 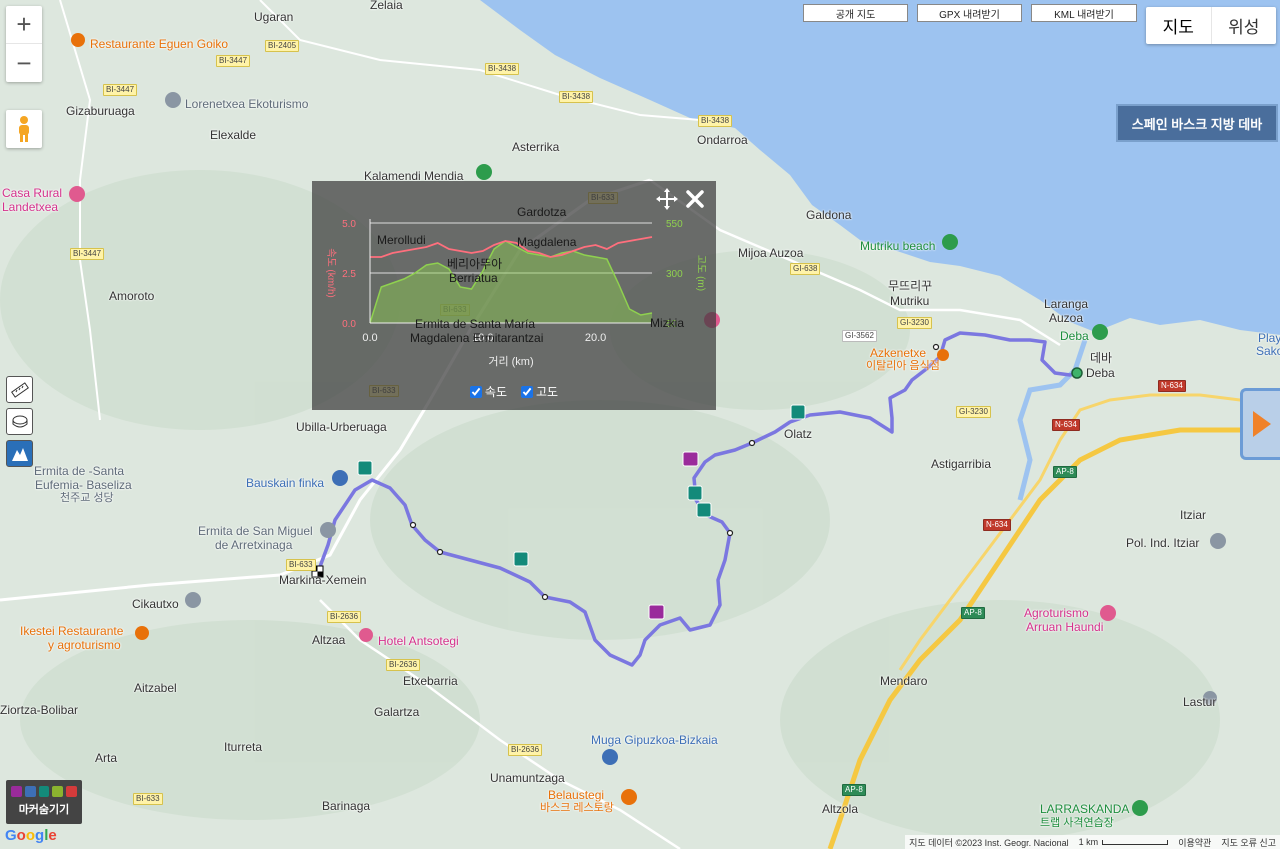 I want to click on info-marker-icon, so click(x=44, y=791).